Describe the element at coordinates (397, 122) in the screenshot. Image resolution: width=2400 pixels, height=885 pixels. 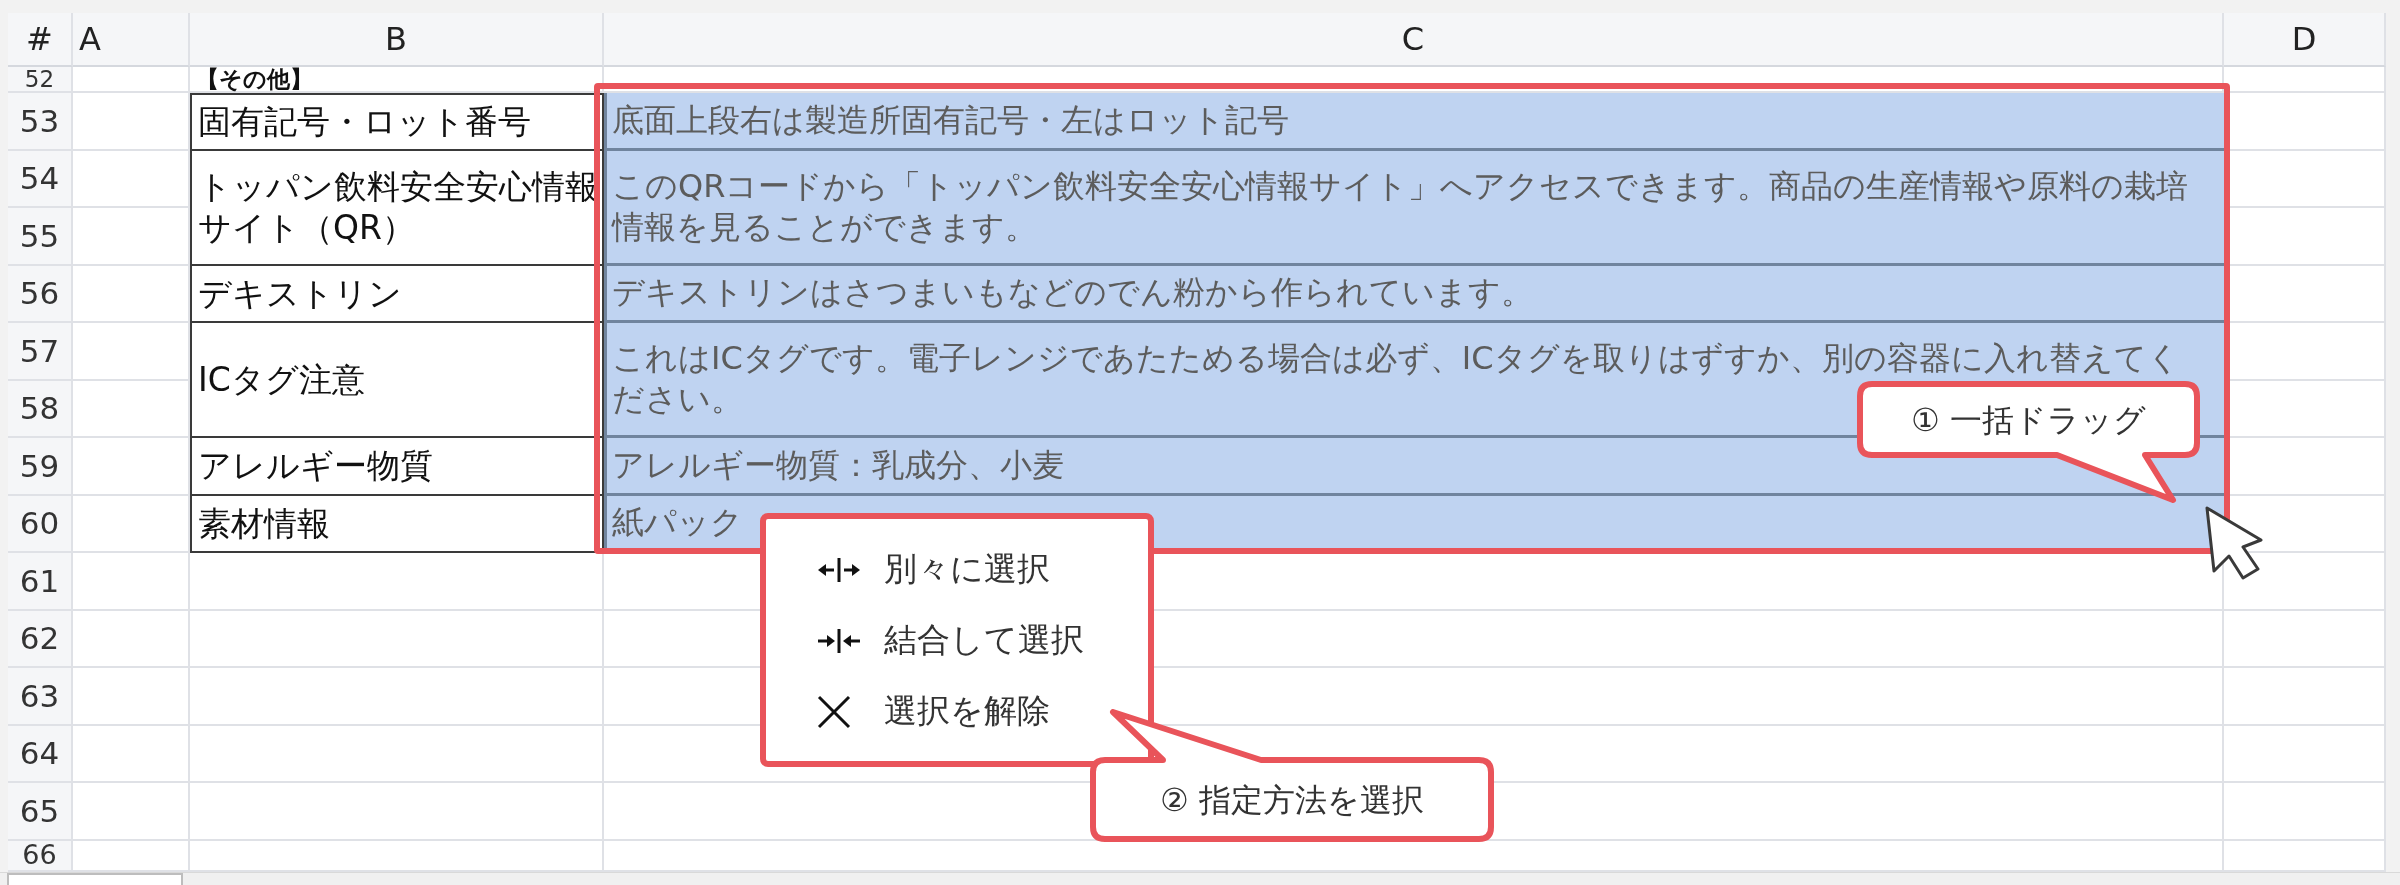
I see `item-name-cell: 固有記号・ロット番号` at that location.